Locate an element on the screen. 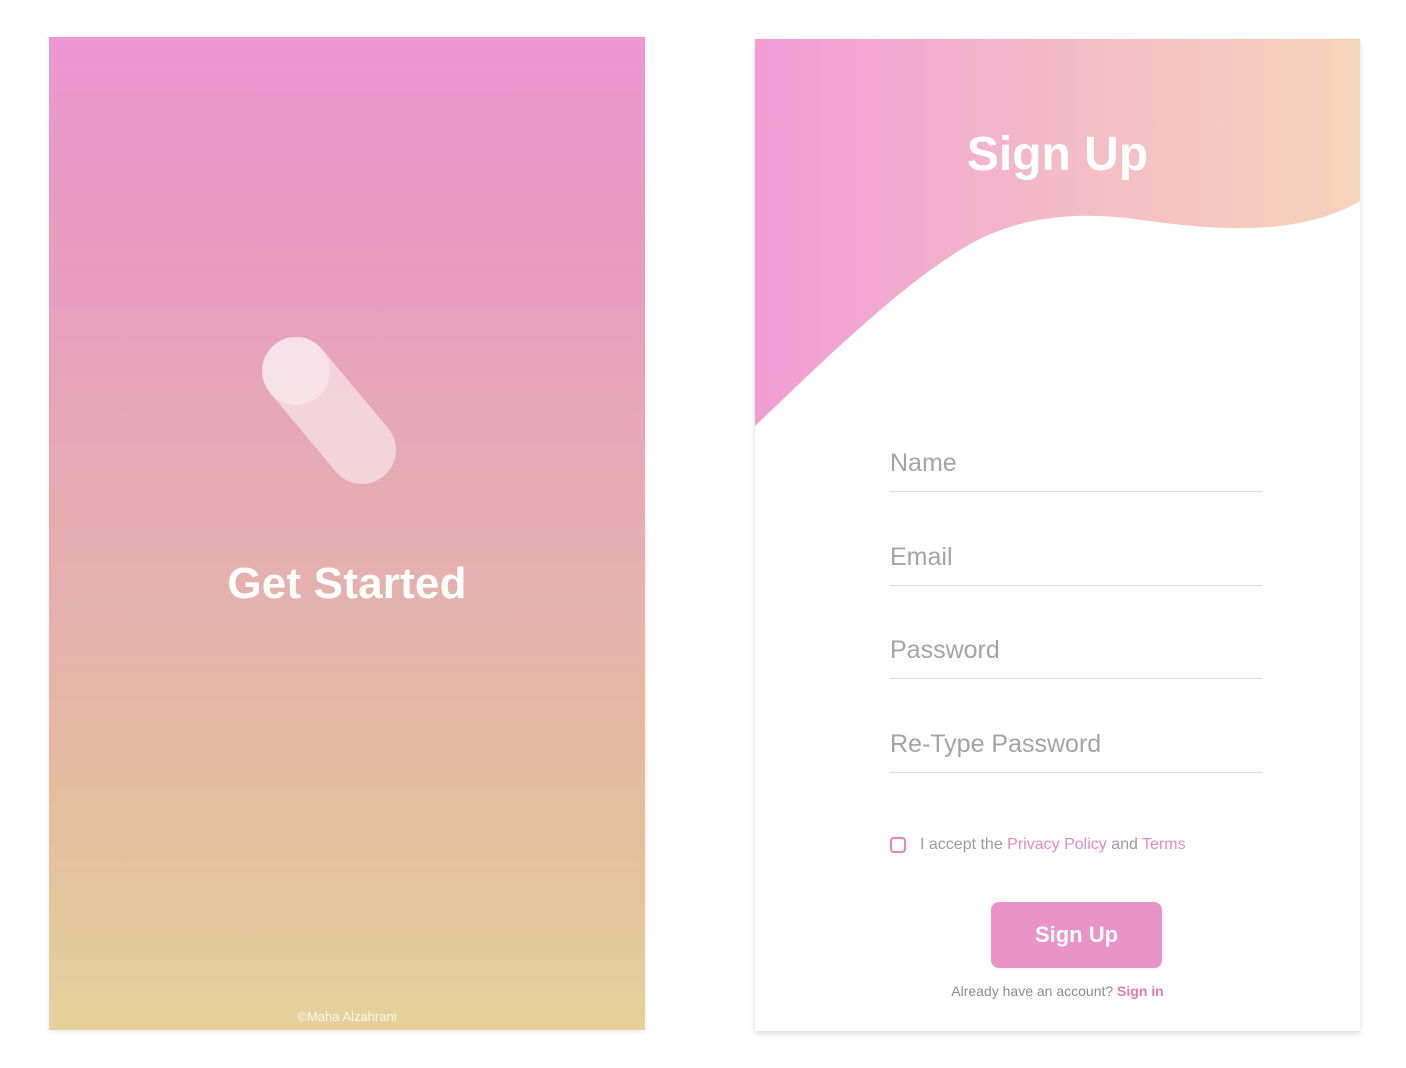 The height and width of the screenshot is (1068, 1406). password-field is located at coordinates (1076, 650).